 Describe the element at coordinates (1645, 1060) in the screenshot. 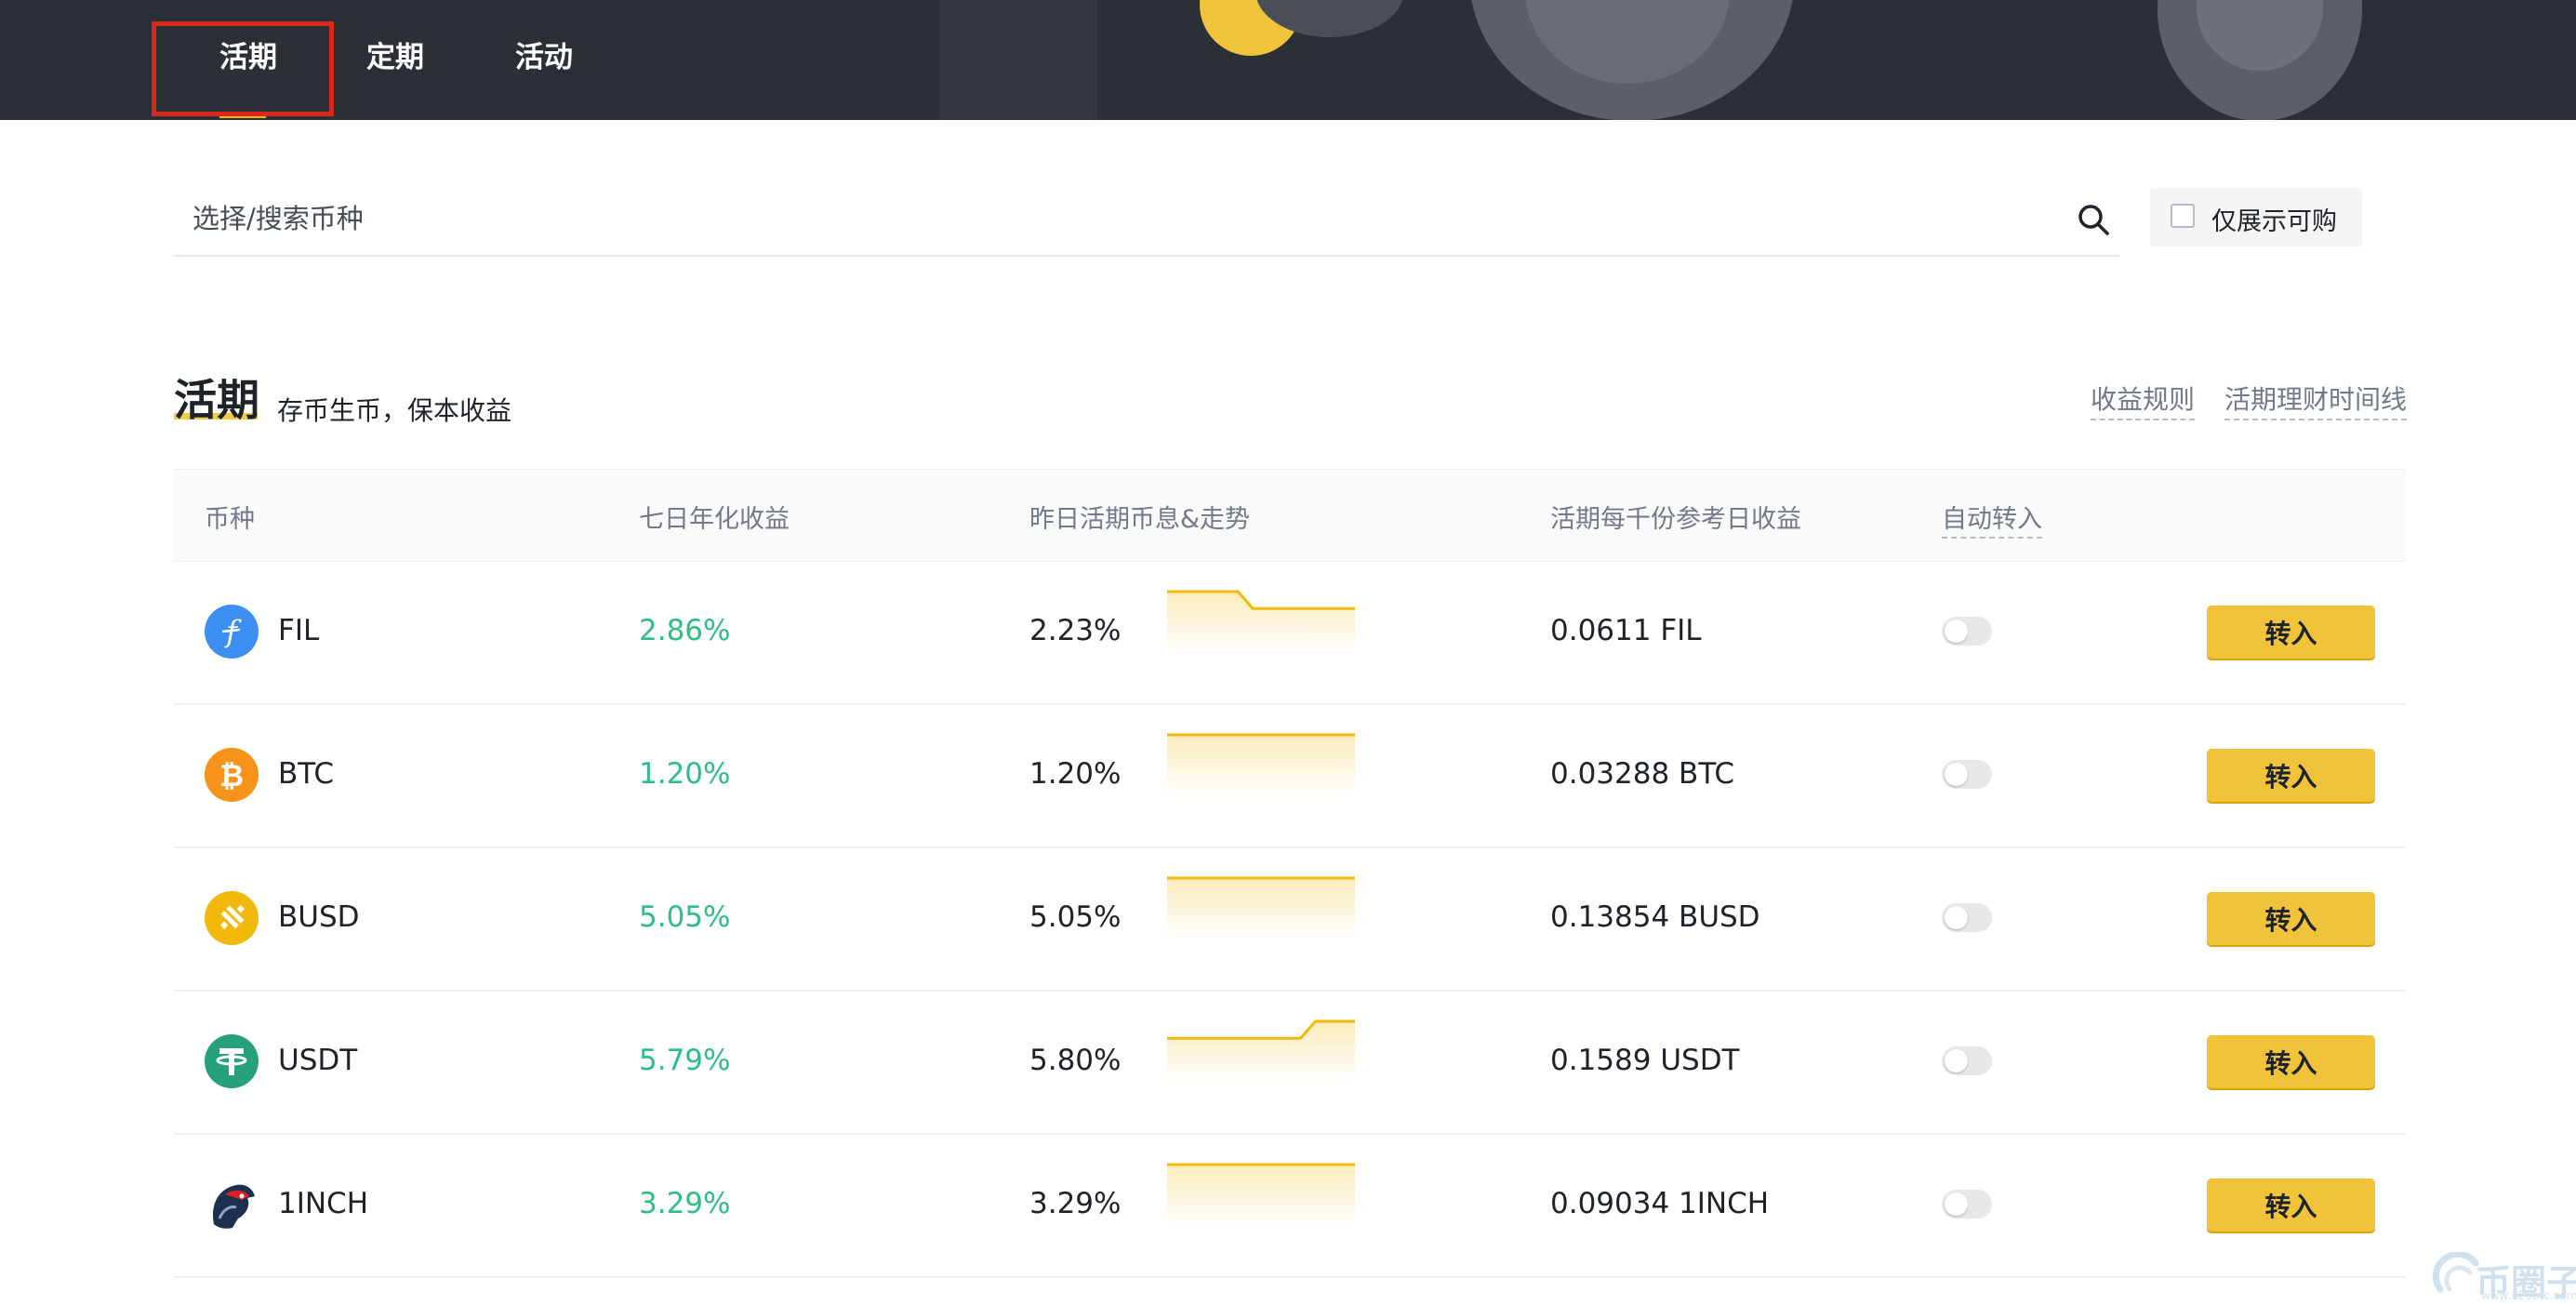

I see `per-thousand-earnings: 0.1589 USDT` at that location.